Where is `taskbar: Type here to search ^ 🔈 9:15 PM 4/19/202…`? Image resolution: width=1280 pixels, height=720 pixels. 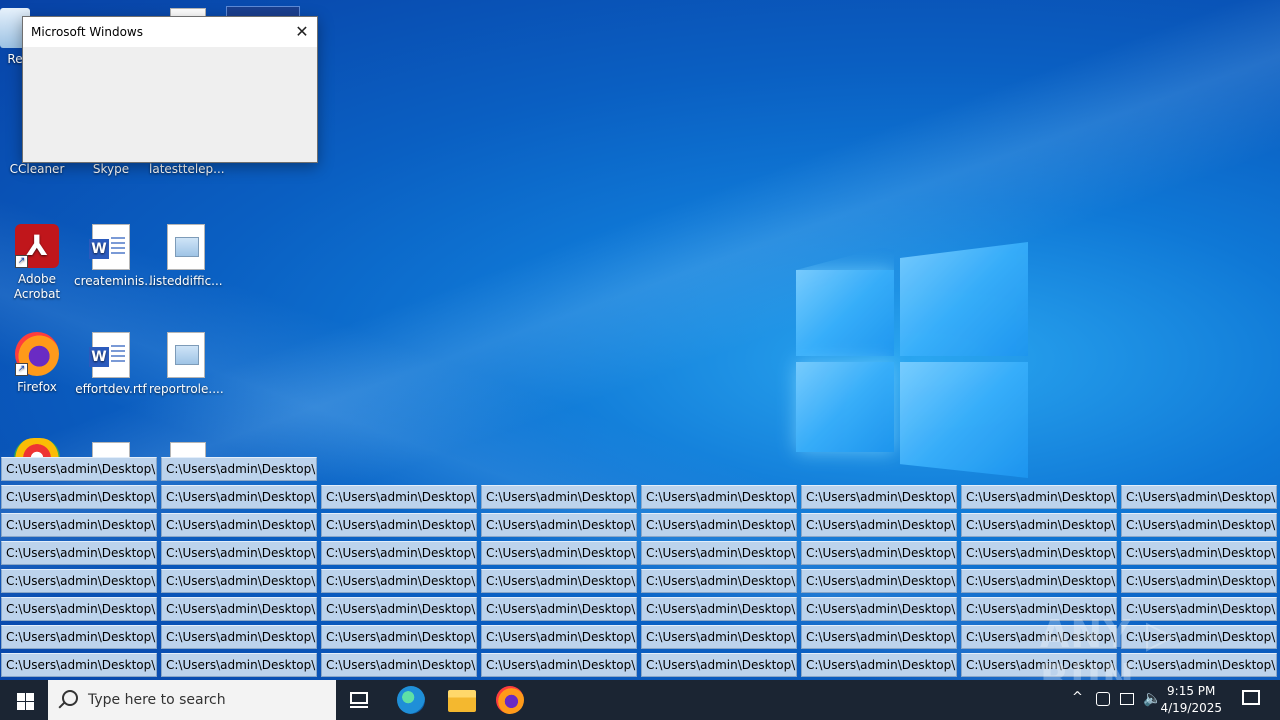
taskbar: Type here to search ^ 🔈 9:15 PM 4/19/202… is located at coordinates (640, 700).